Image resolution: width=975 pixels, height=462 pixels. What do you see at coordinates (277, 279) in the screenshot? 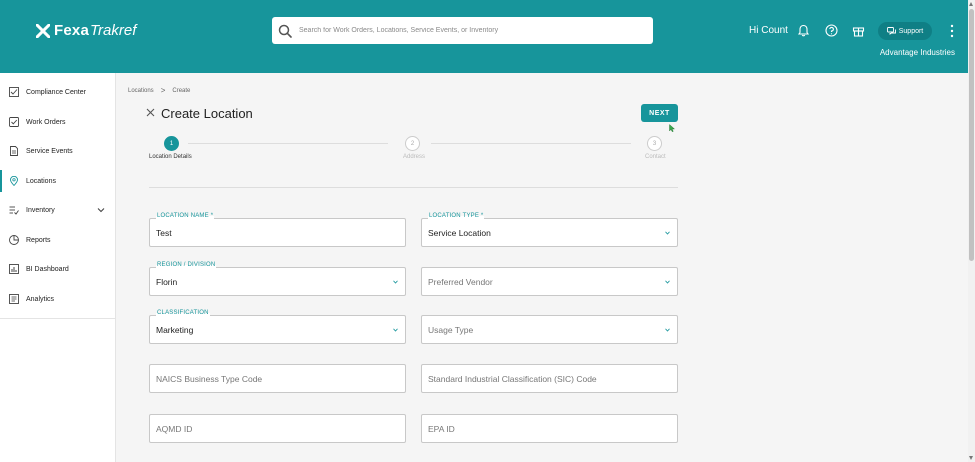
I see `region-division-select: REGION / DIVISION Florin` at bounding box center [277, 279].